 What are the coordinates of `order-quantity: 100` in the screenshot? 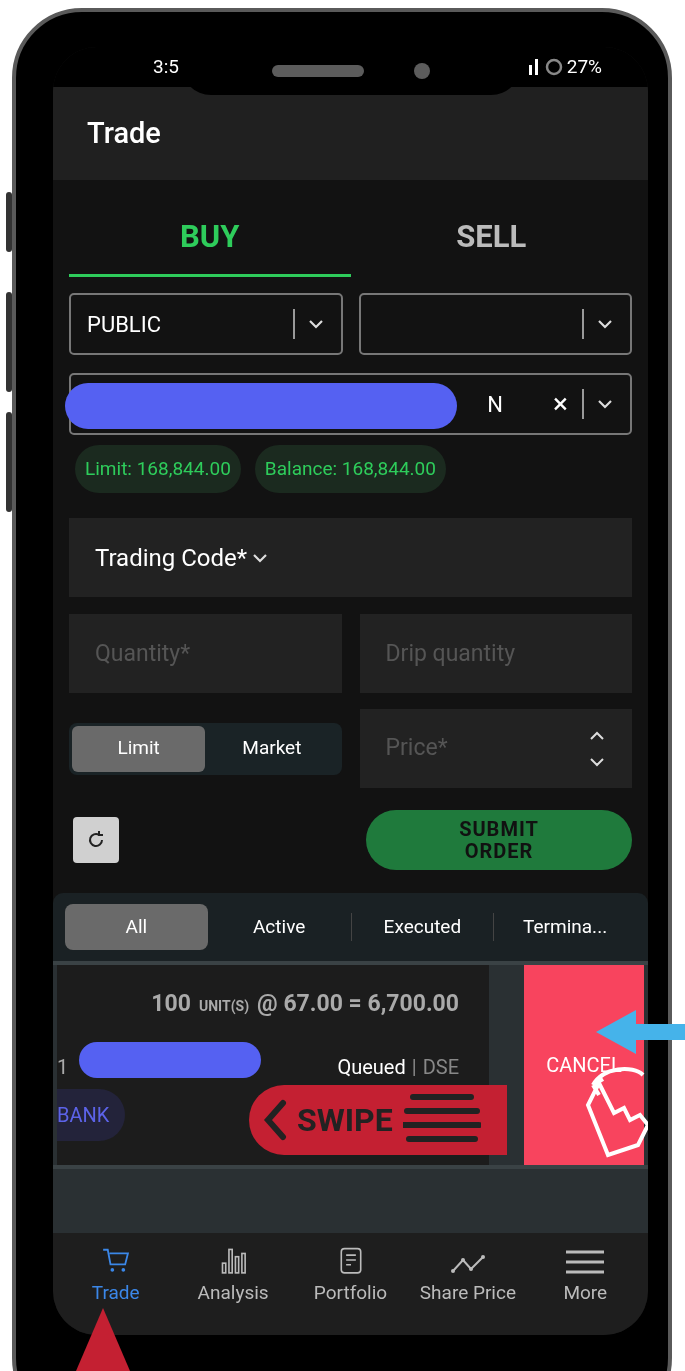 It's located at (171, 1004).